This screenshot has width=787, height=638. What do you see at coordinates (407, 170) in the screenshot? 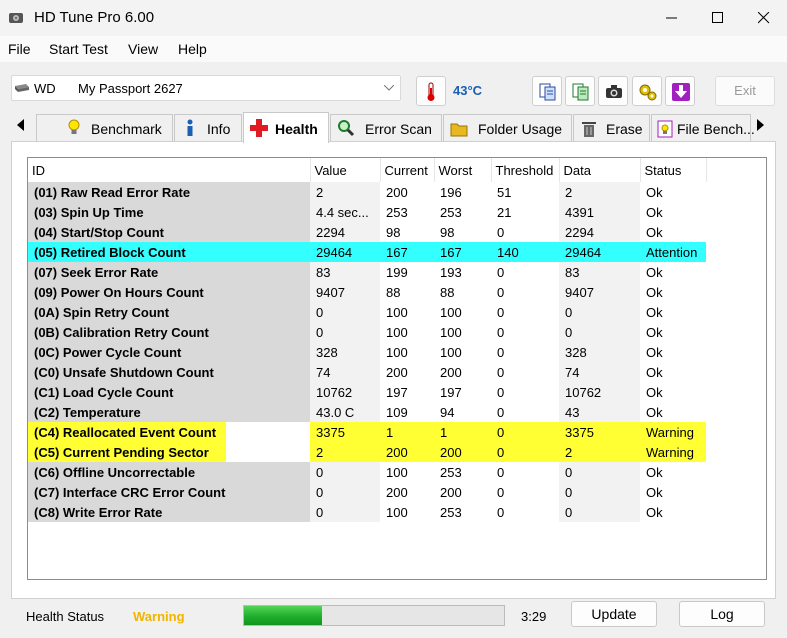
I see `column-header-current: Current` at bounding box center [407, 170].